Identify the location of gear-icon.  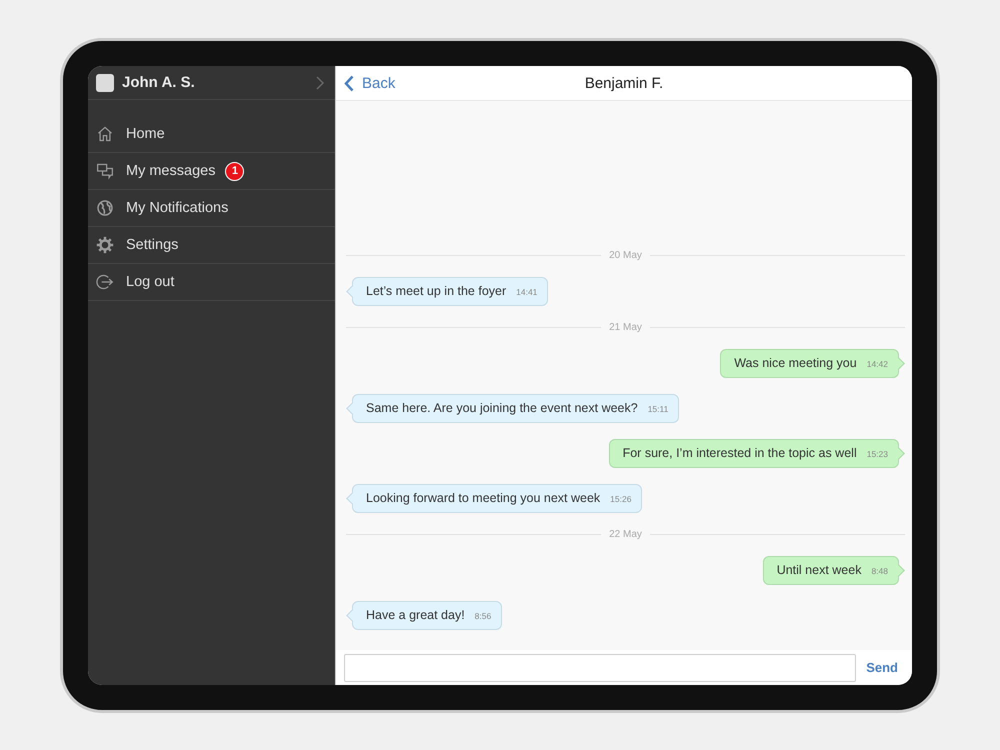
(105, 245).